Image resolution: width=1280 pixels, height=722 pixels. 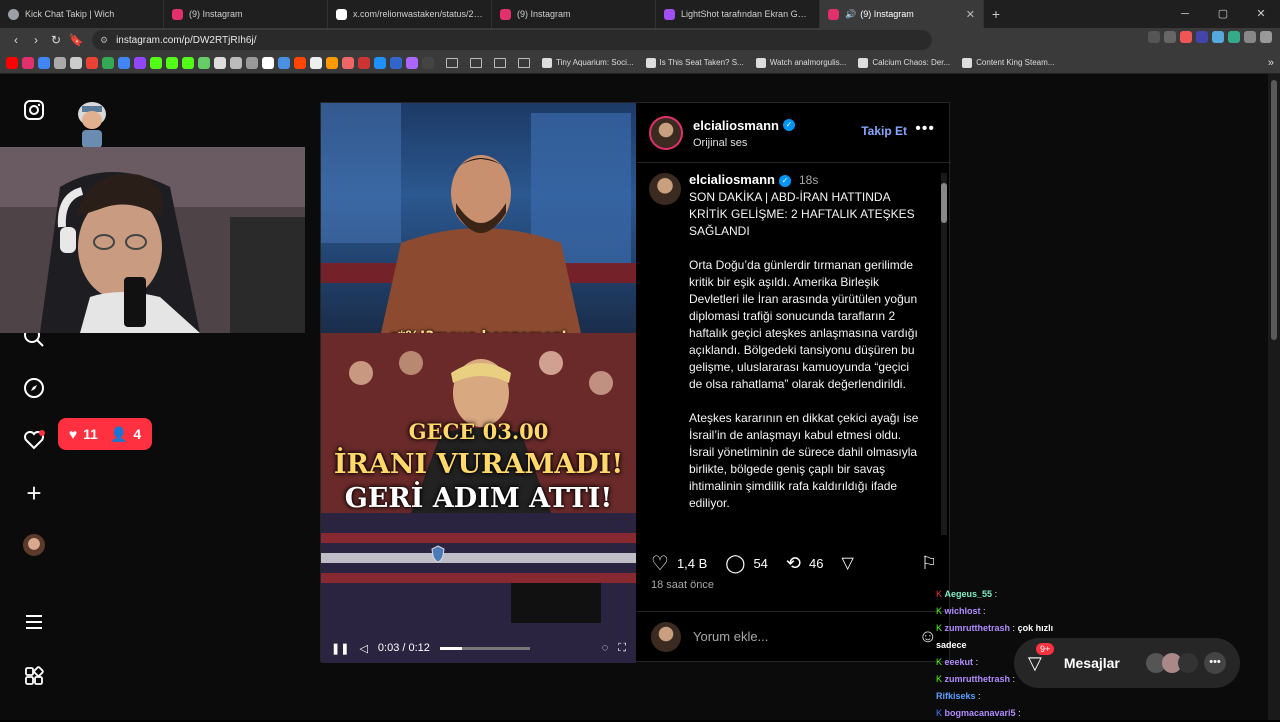 What do you see at coordinates (104, 40) in the screenshot?
I see `site-info-icon: ⚙` at bounding box center [104, 40].